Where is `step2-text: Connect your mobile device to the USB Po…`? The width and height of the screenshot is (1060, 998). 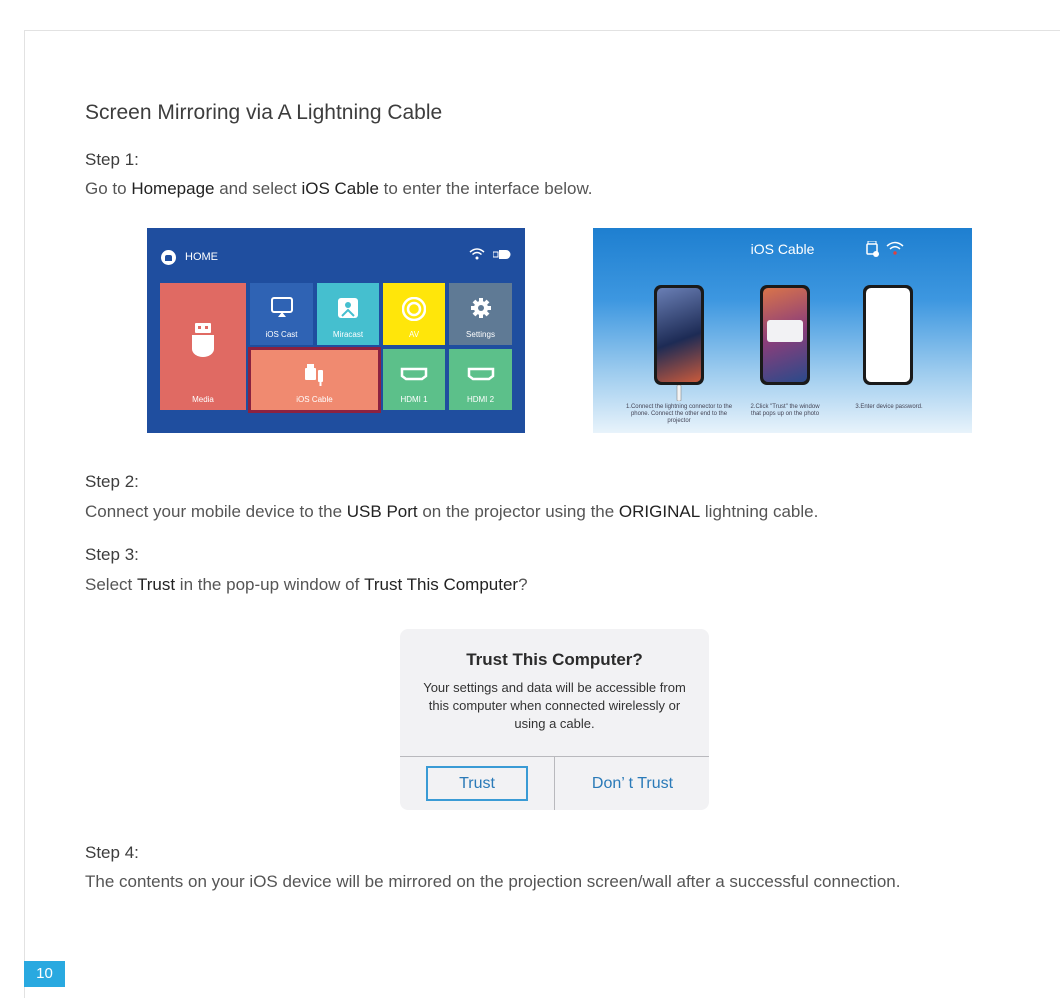 step2-text: Connect your mobile device to the USB Po… is located at coordinates (452, 511).